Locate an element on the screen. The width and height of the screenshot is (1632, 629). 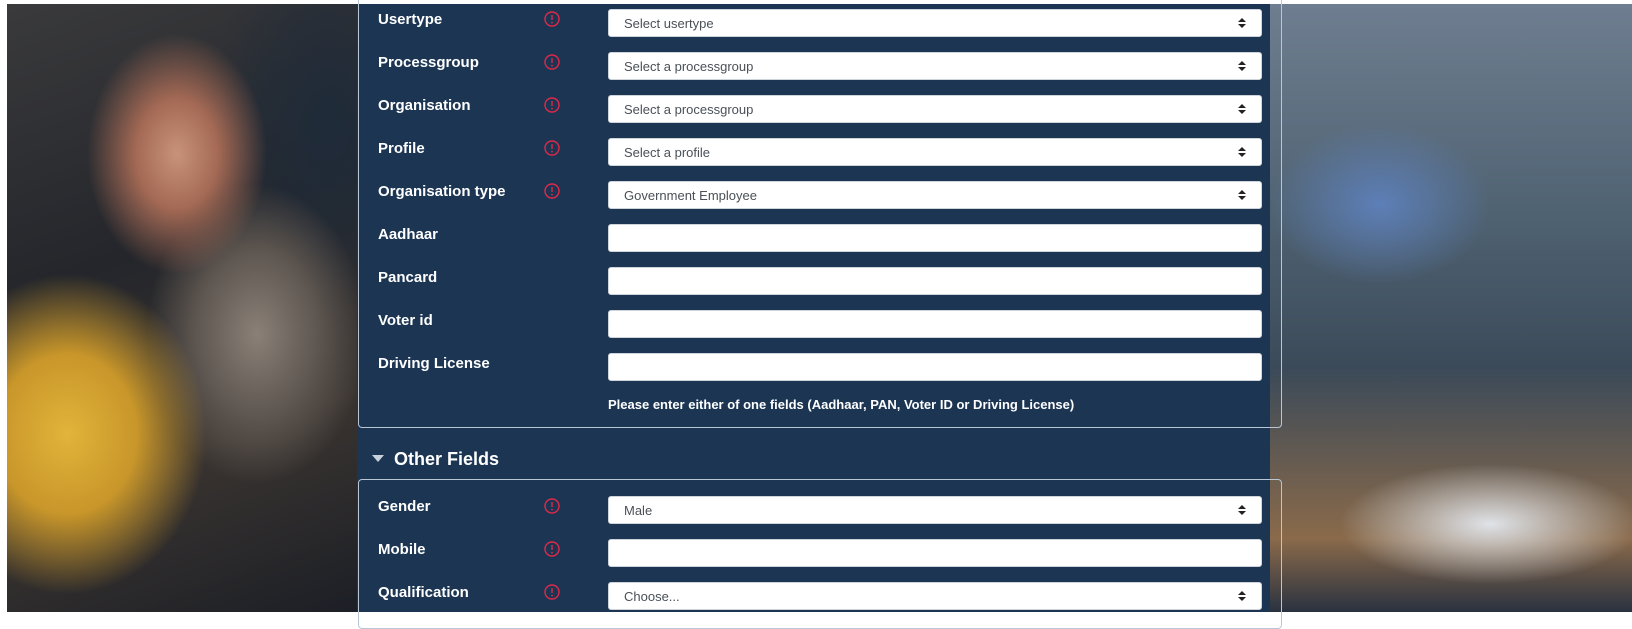
form-row-profile: Profile Select a profile is located at coordinates (816, 149).